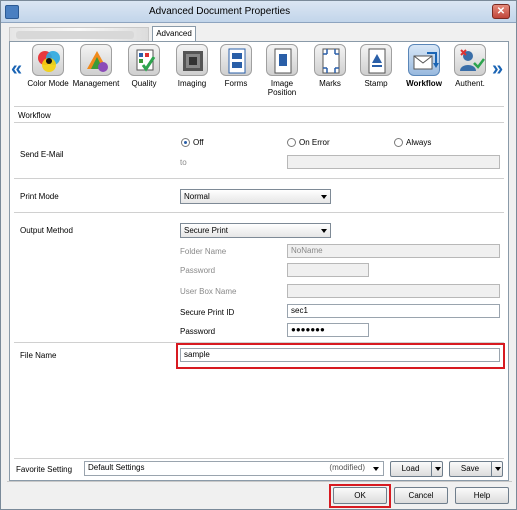 Image resolution: width=517 pixels, height=510 pixels. I want to click on print-mode-select: Normal, so click(255, 196).